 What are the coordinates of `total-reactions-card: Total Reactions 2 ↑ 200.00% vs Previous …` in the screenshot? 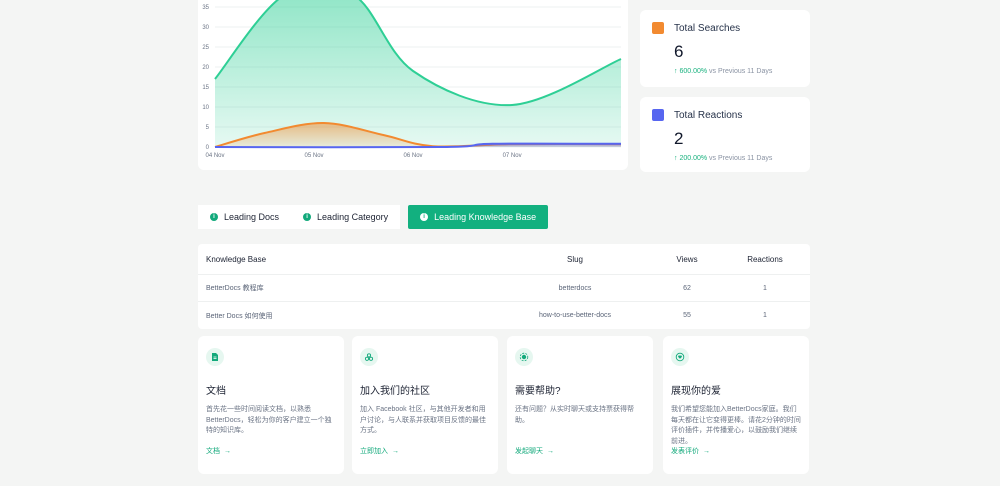 It's located at (725, 134).